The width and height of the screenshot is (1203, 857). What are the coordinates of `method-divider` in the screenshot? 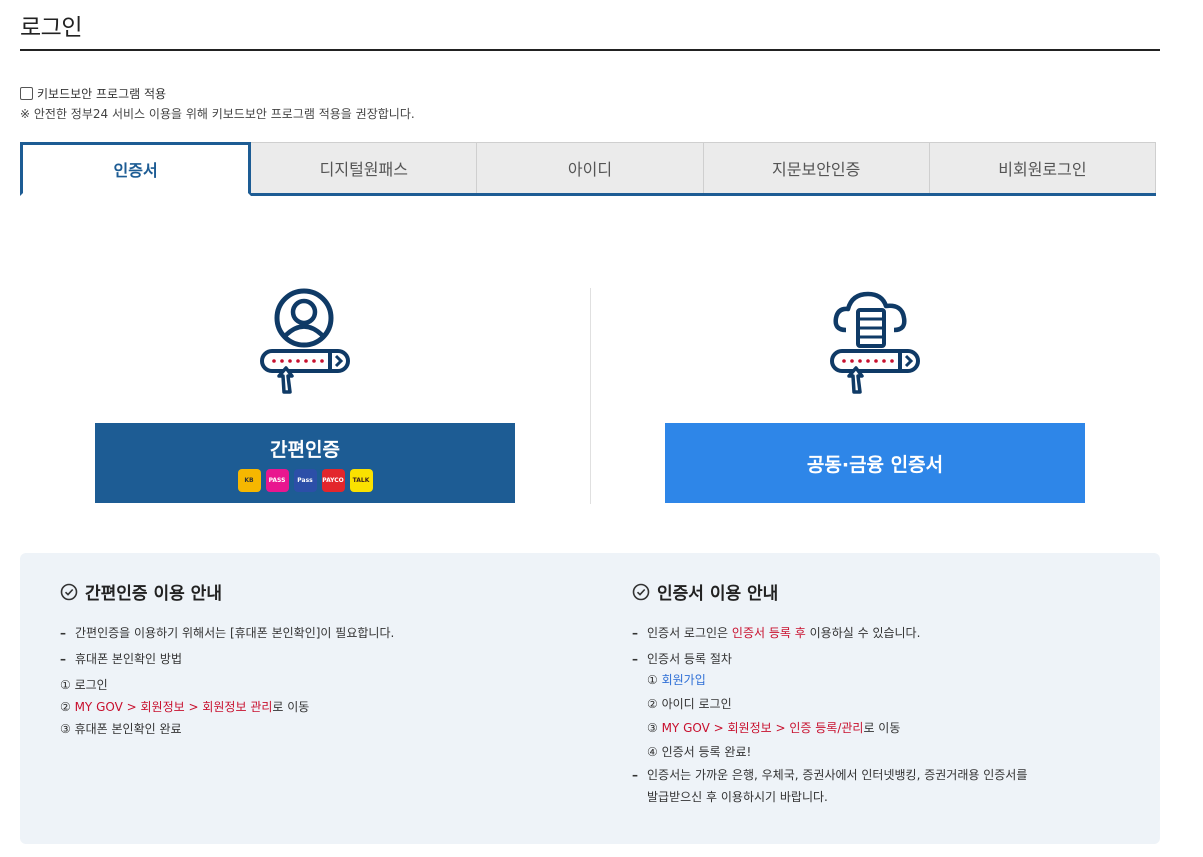 It's located at (590, 396).